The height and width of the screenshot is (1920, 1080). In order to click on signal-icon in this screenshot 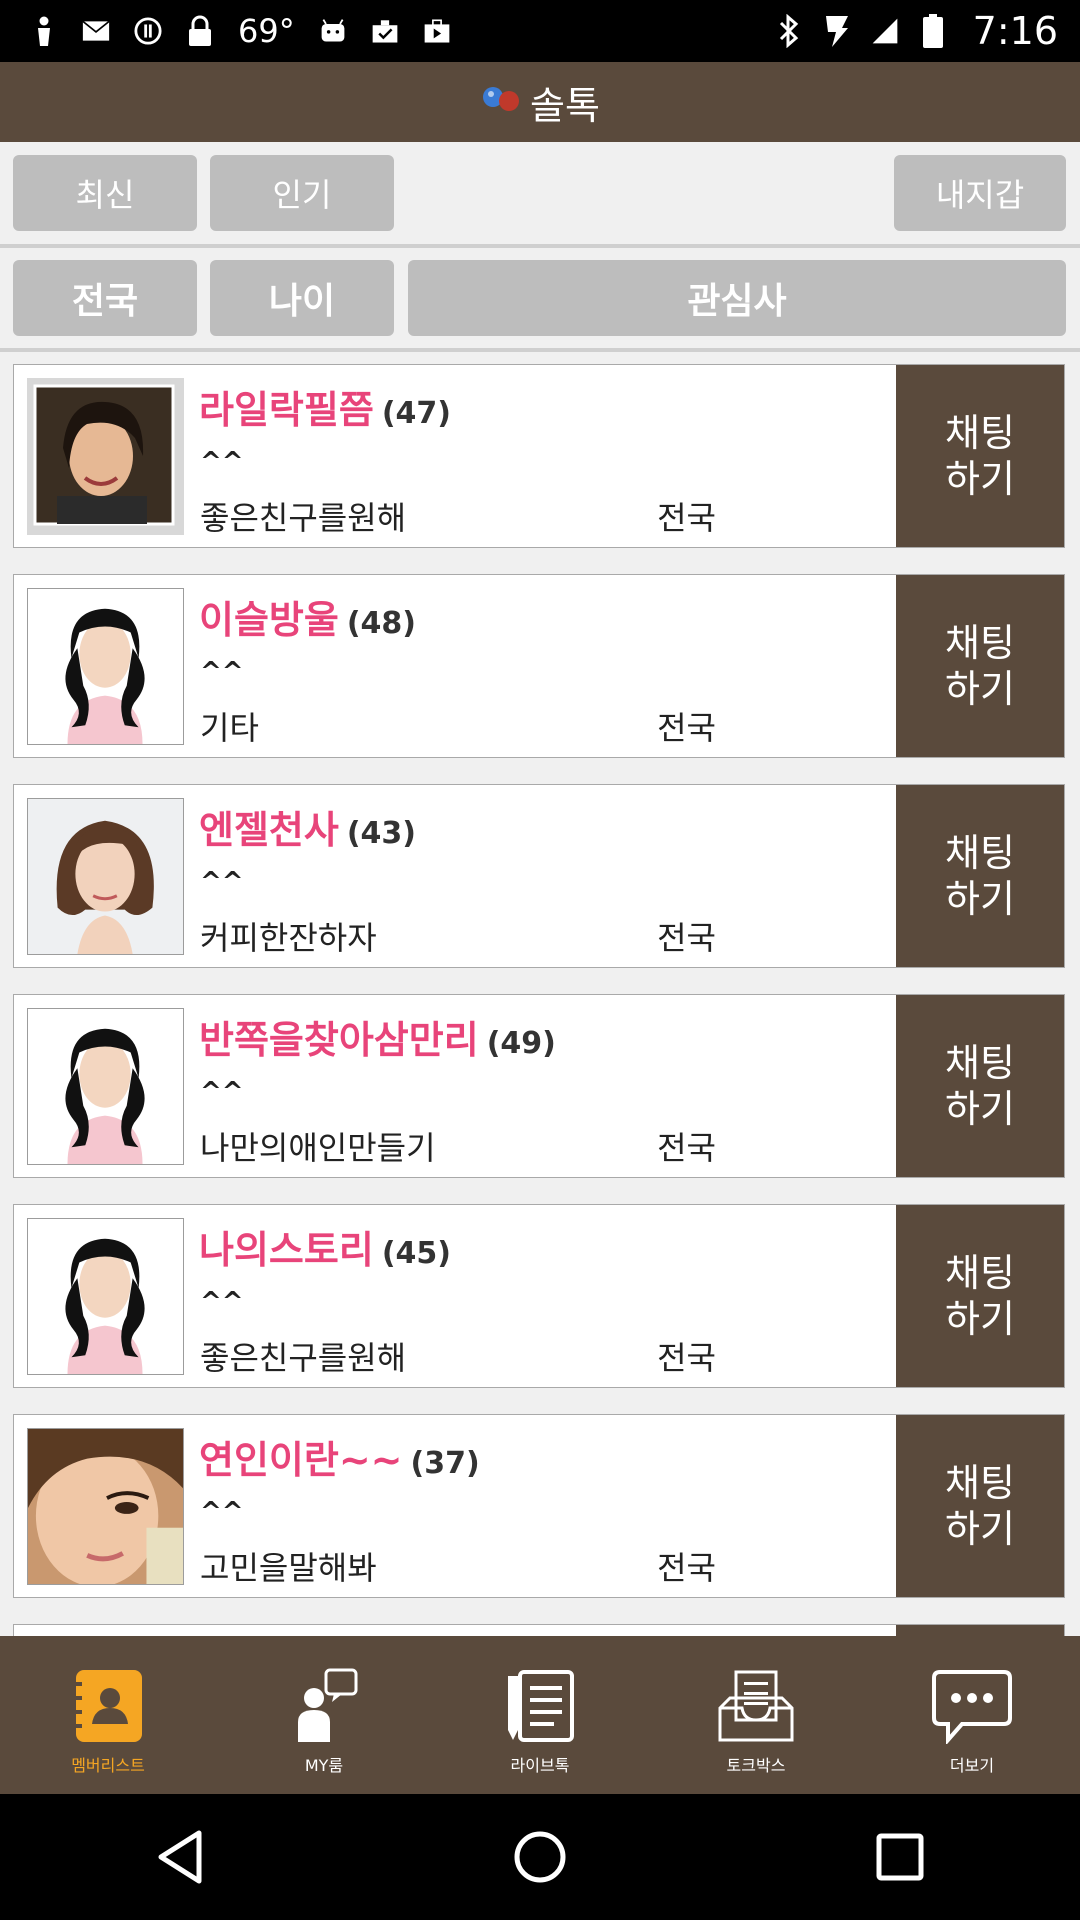, I will do `click(885, 31)`.